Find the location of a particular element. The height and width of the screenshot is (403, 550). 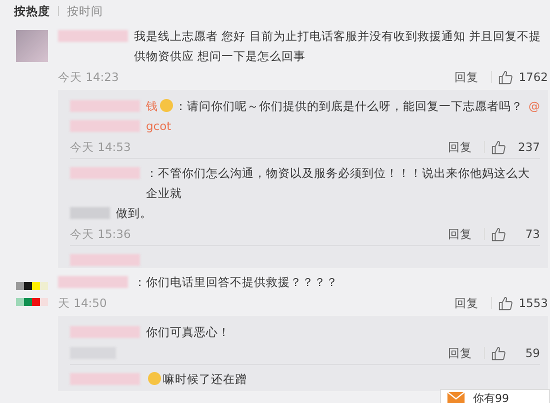

message-notice: 你有99 is located at coordinates (495, 396).